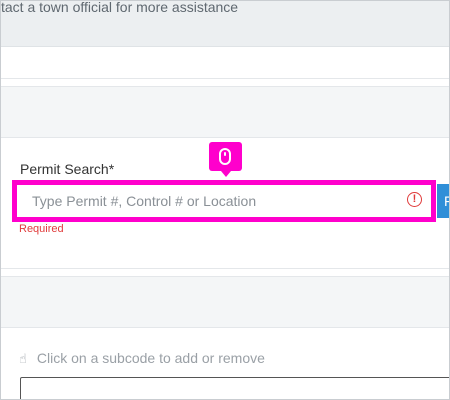  Describe the element at coordinates (225, 112) in the screenshot. I see `section-header-band` at that location.